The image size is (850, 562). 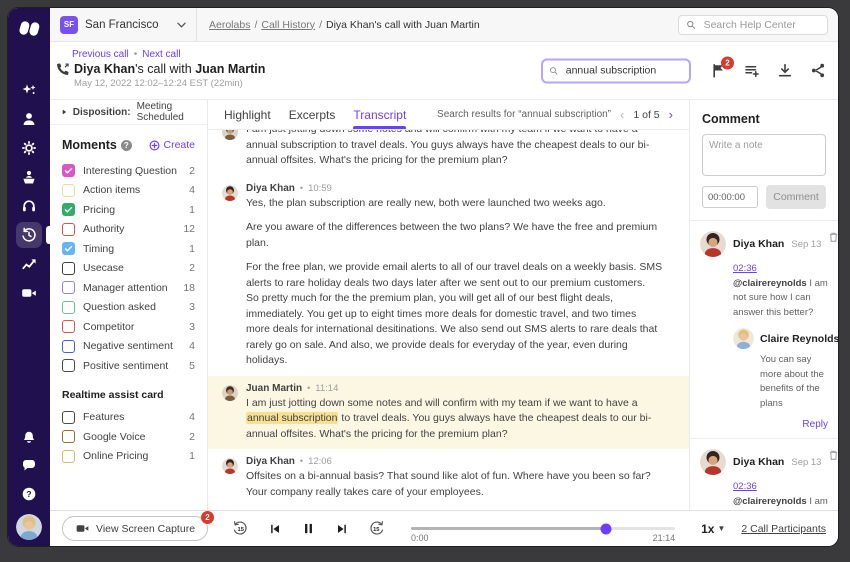 What do you see at coordinates (730, 197) in the screenshot?
I see `comment-timestamp-input` at bounding box center [730, 197].